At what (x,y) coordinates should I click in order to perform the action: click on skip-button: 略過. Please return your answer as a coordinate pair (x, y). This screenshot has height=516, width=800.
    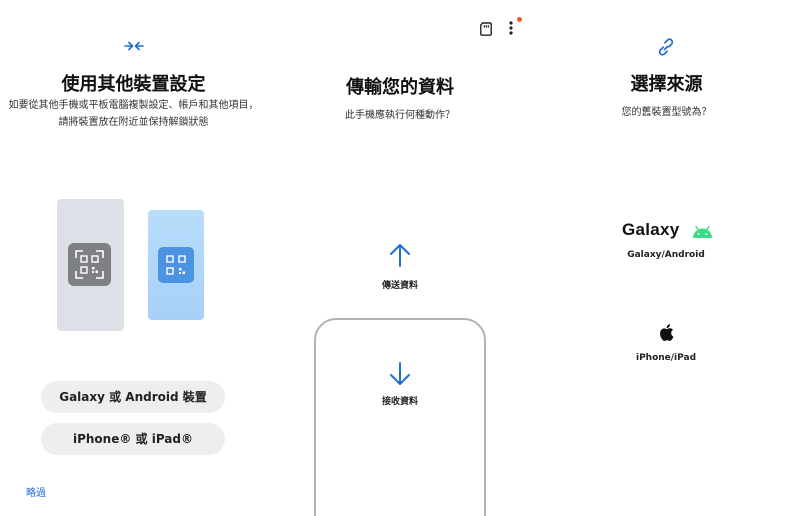
    Looking at the image, I should click on (36, 491).